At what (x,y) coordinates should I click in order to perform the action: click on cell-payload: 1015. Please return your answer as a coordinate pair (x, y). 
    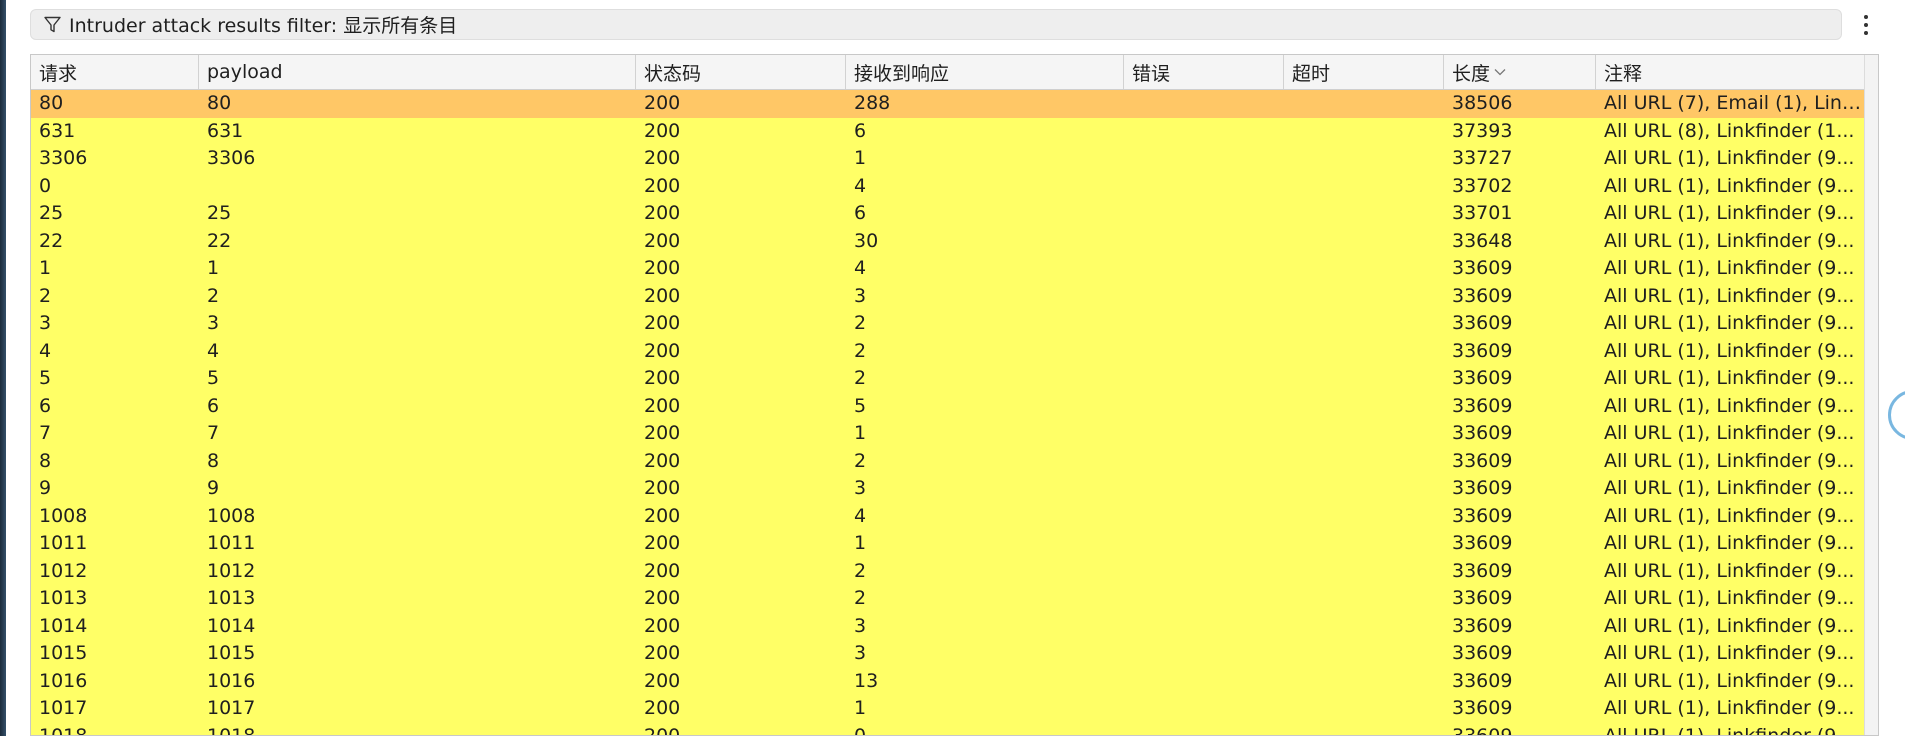
    Looking at the image, I should click on (231, 653).